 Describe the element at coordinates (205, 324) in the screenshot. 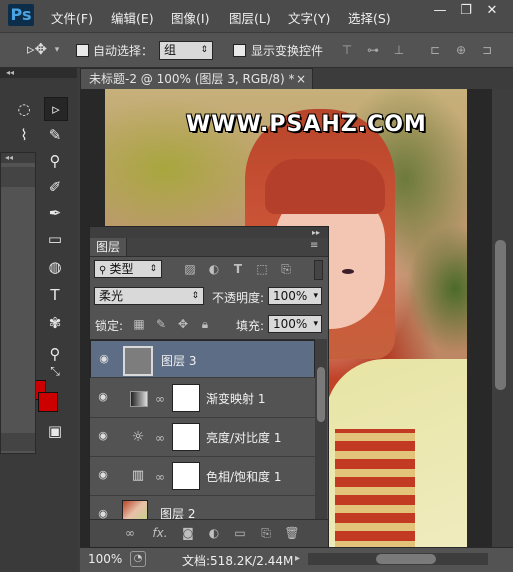

I see `lock-all-icon: 🔒︎` at that location.